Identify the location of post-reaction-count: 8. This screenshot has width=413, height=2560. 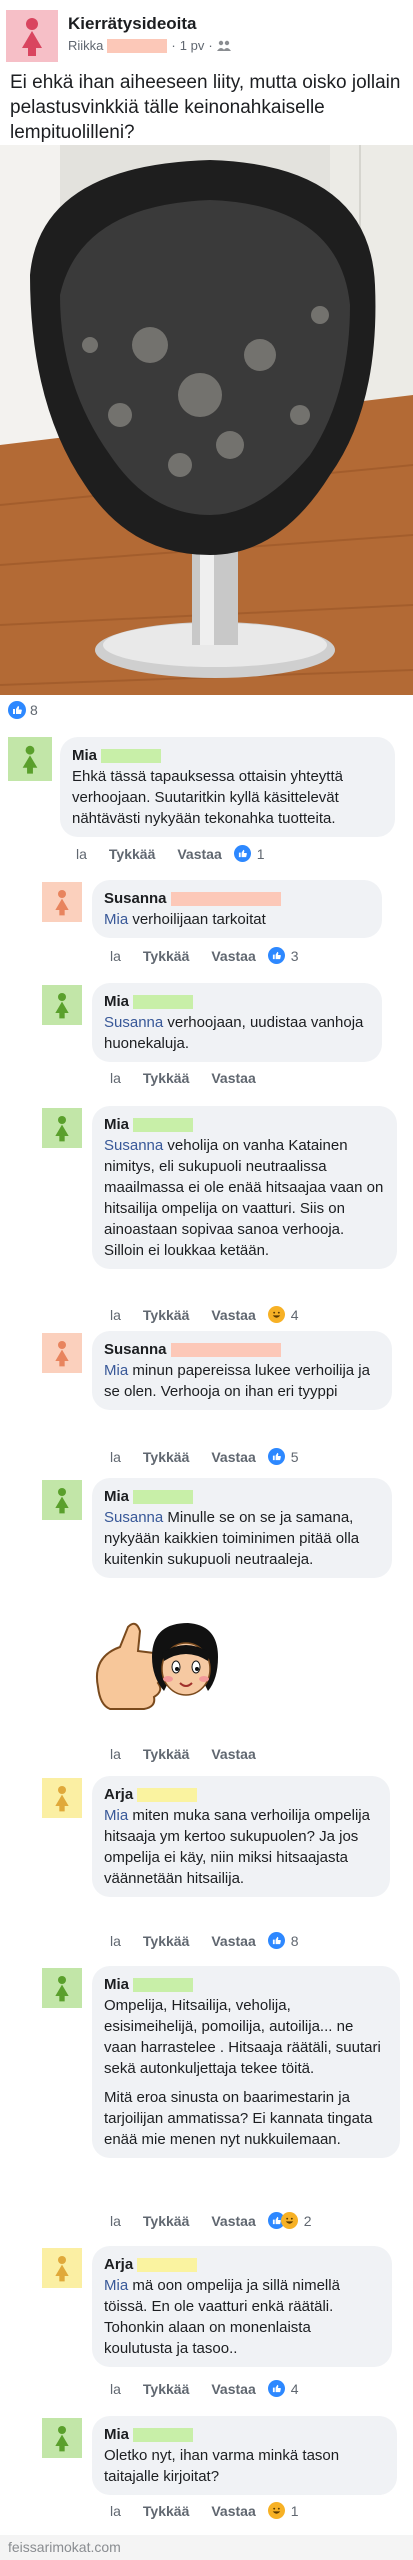
(34, 710).